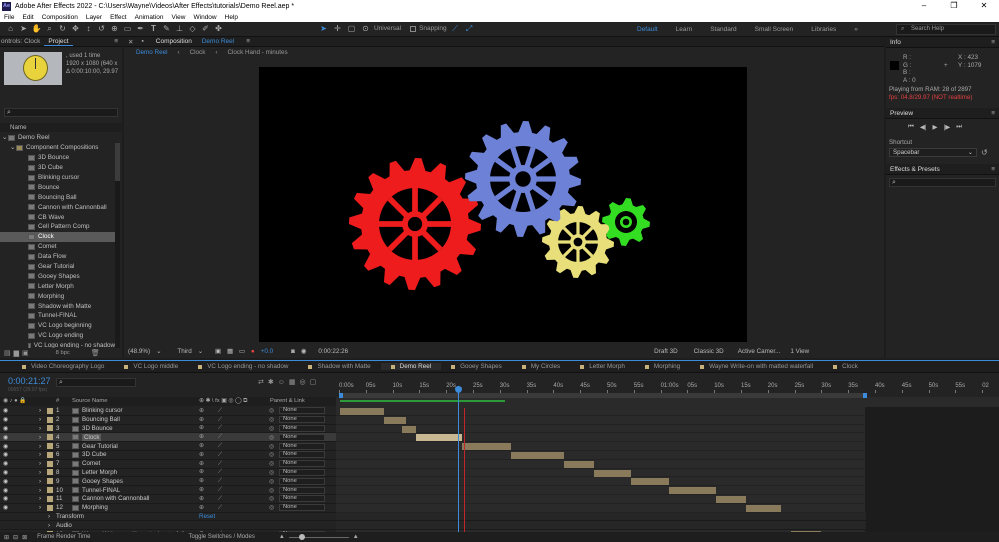  I want to click on menu-animation: Animation, so click(149, 17).